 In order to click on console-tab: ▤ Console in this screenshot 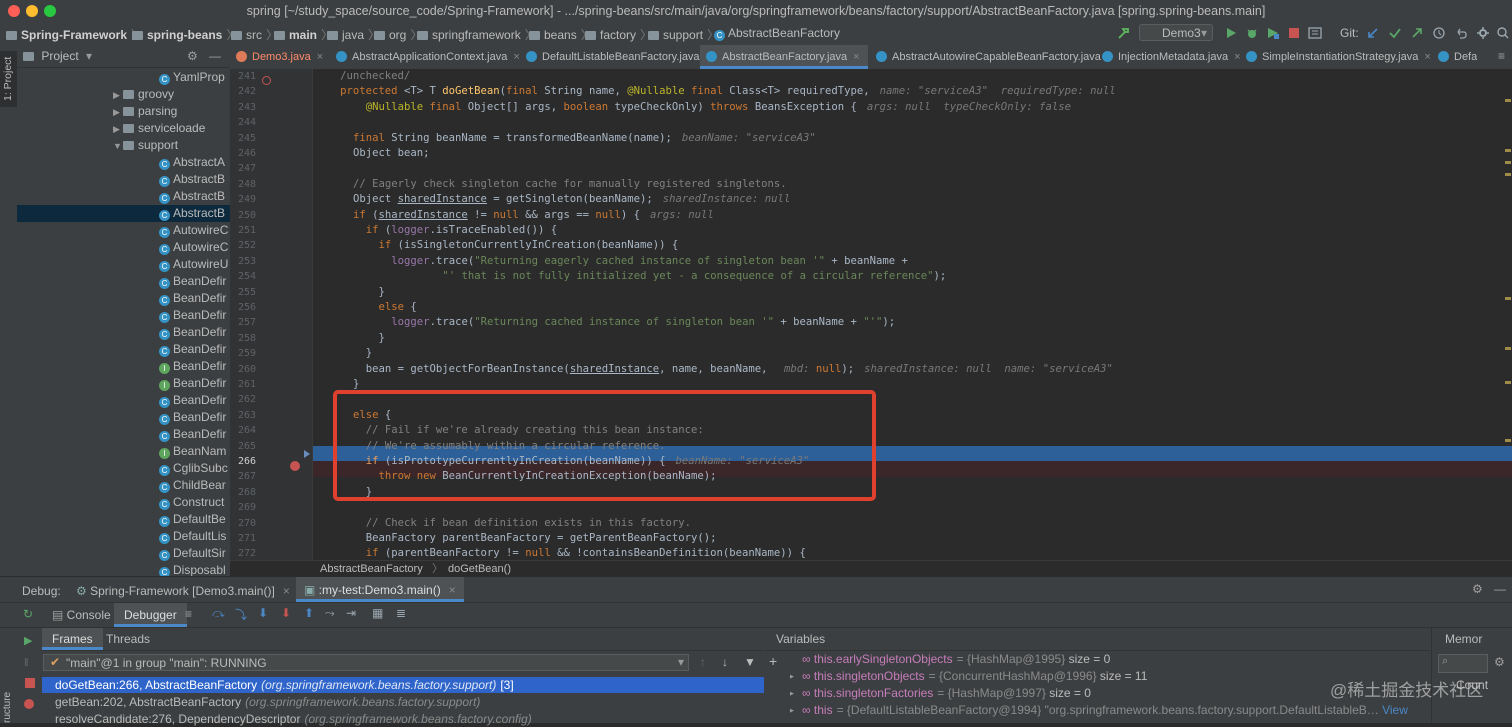, I will do `click(81, 615)`.